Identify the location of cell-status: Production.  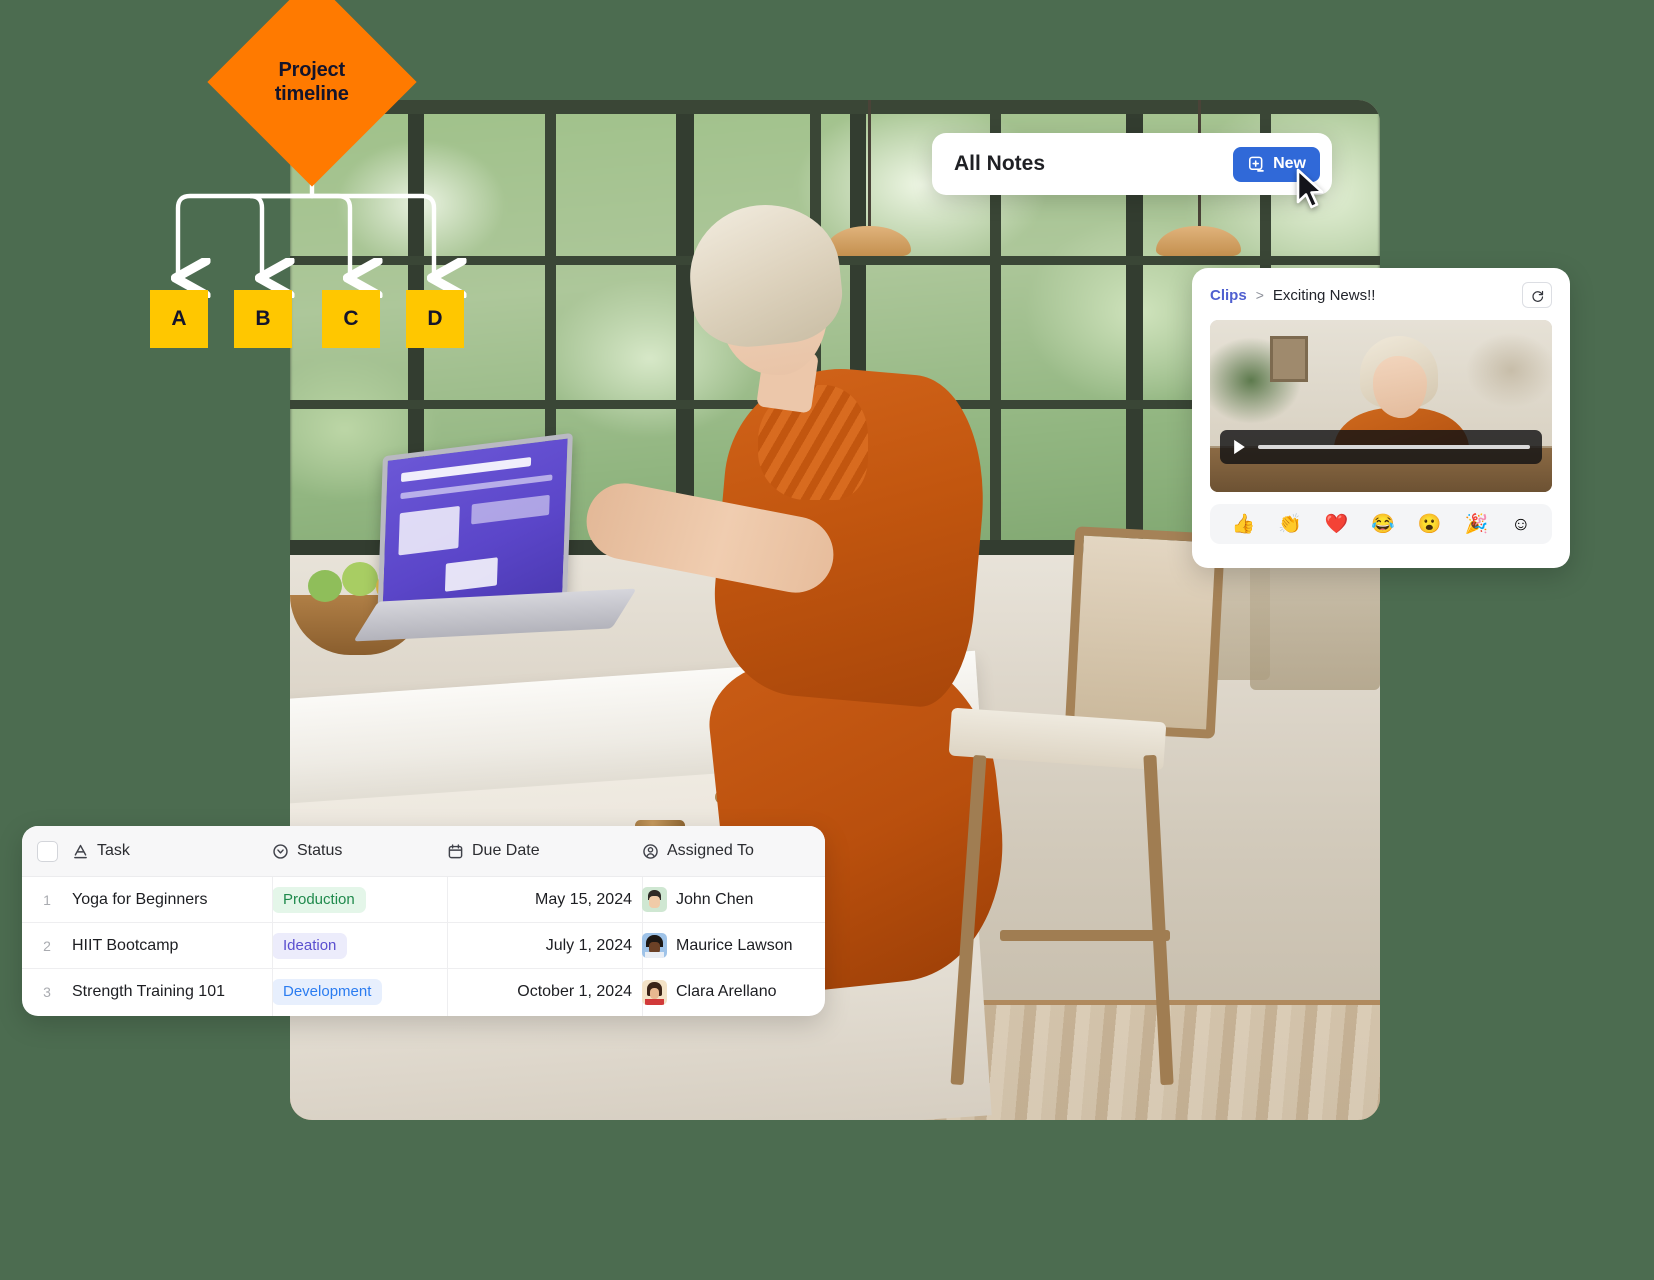
(359, 899).